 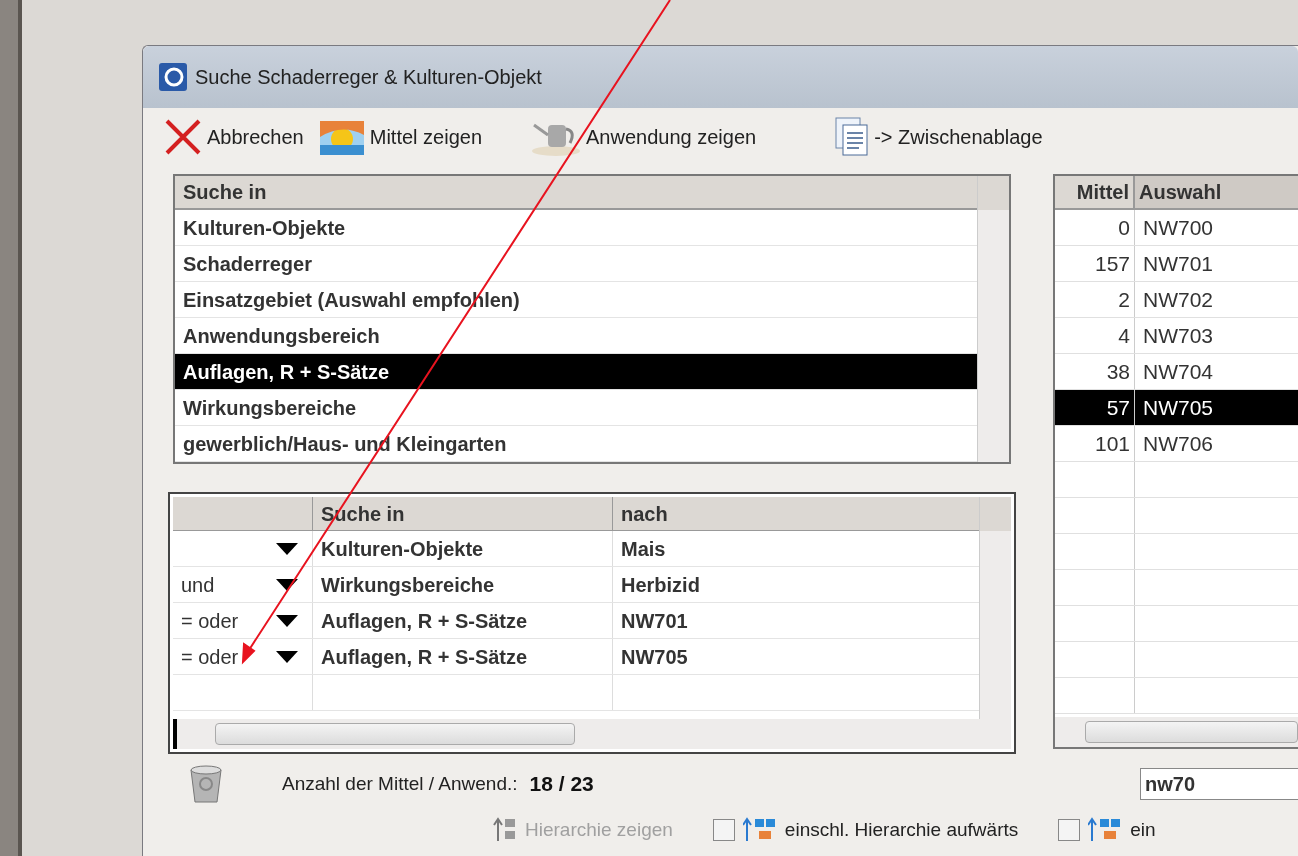 What do you see at coordinates (1095, 227) in the screenshot?
I see `table-cell: 0` at bounding box center [1095, 227].